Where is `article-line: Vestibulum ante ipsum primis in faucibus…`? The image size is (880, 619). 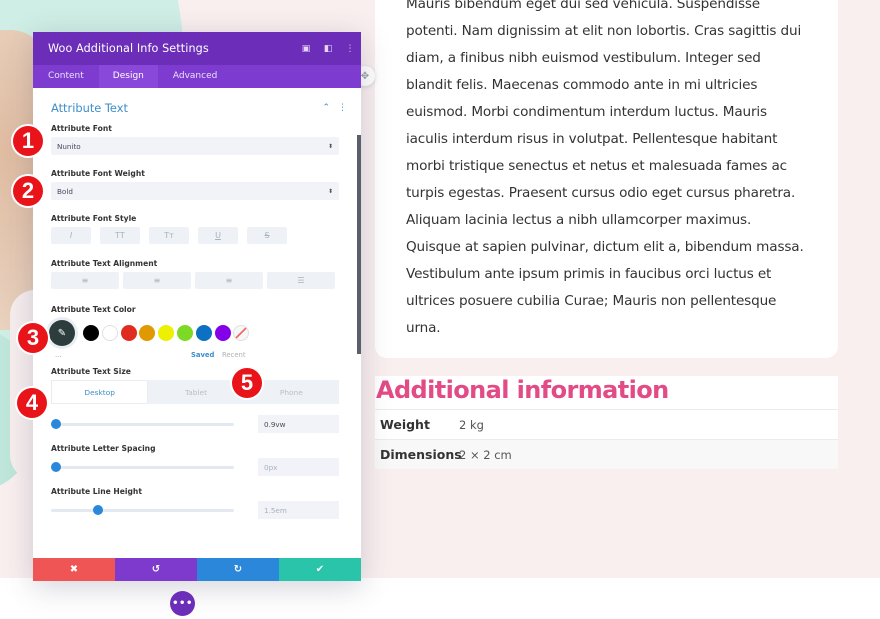 article-line: Vestibulum ante ipsum primis in faucibus… is located at coordinates (589, 274).